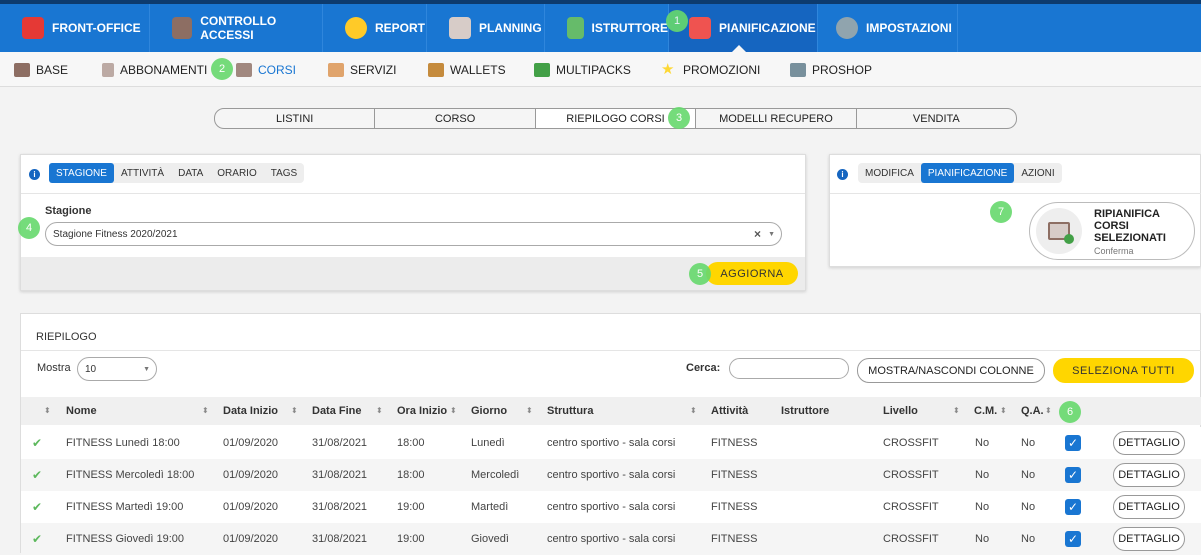 The height and width of the screenshot is (555, 1201). Describe the element at coordinates (1001, 212) in the screenshot. I see `annotation-badge: 7` at that location.